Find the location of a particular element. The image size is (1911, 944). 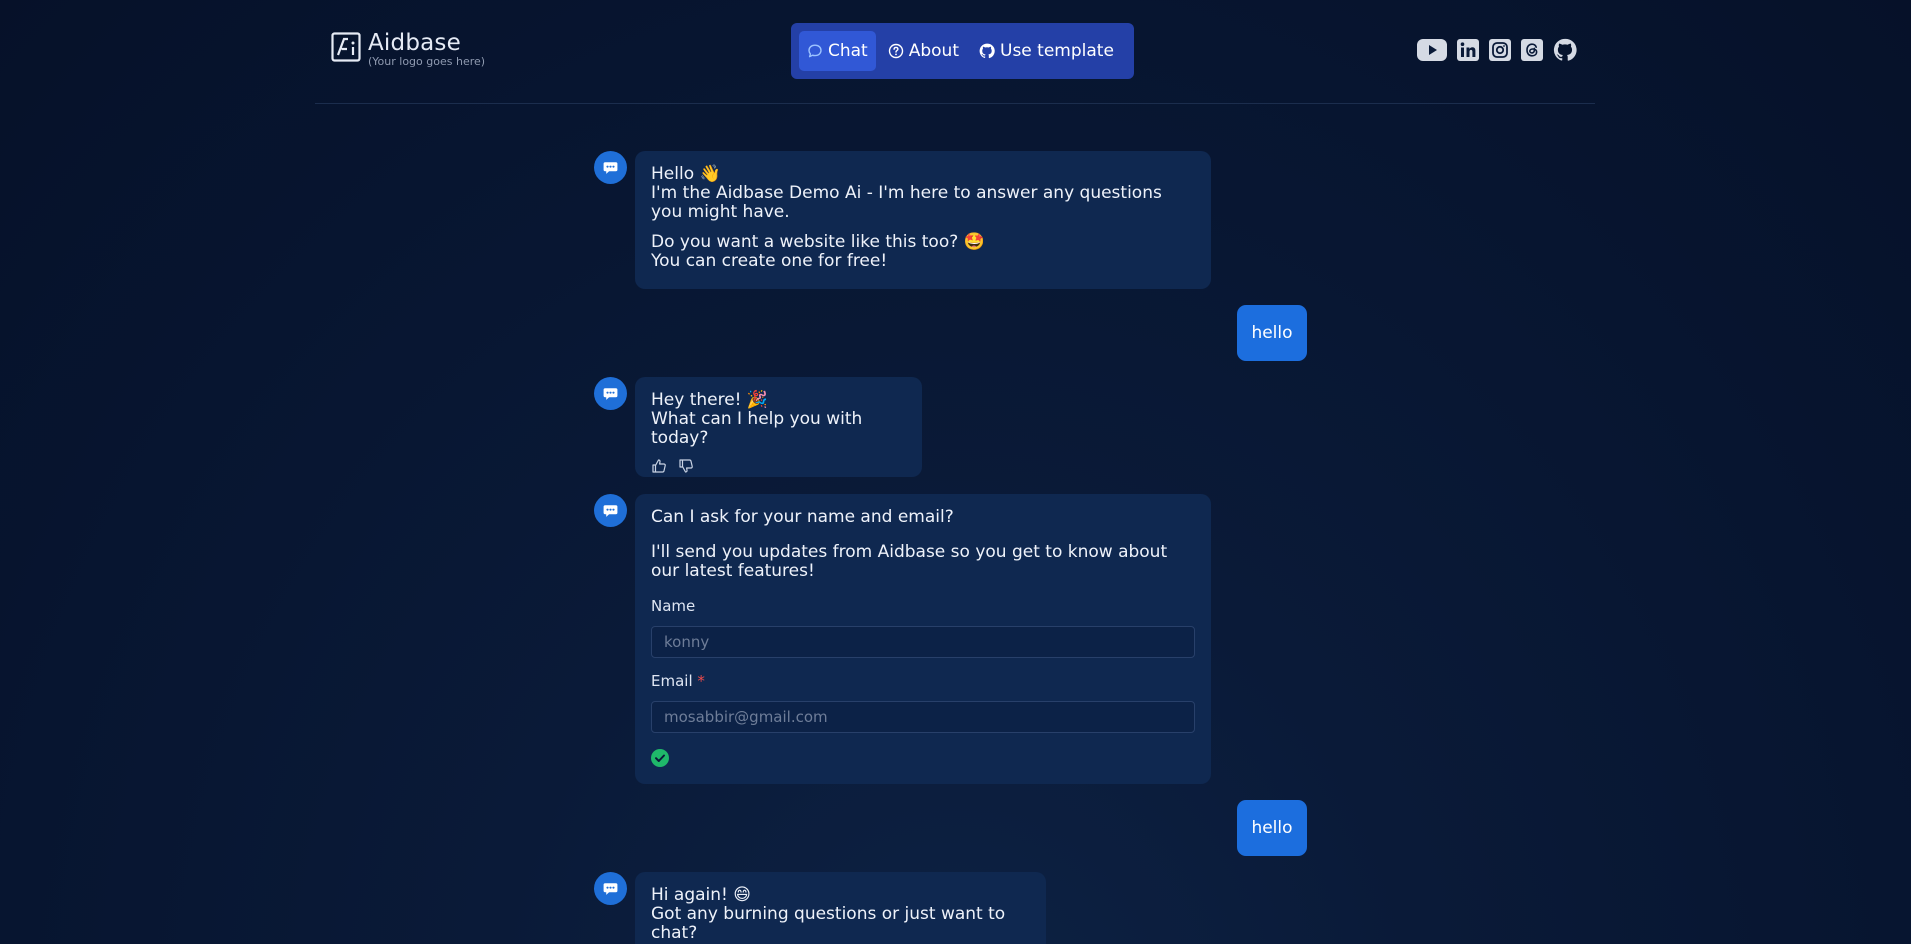

linkedin-link is located at coordinates (1468, 50).